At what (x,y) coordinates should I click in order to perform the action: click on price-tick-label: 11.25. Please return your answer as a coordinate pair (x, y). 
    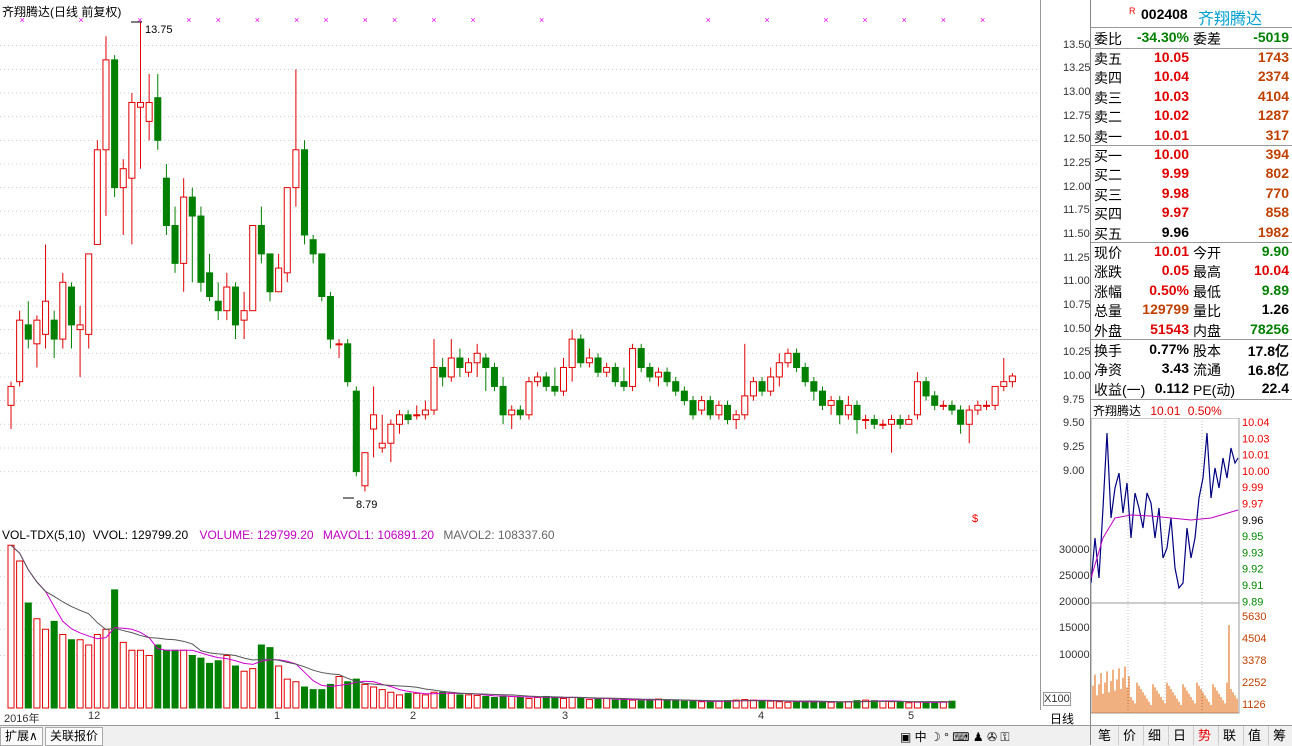
    Looking at the image, I should click on (1076, 257).